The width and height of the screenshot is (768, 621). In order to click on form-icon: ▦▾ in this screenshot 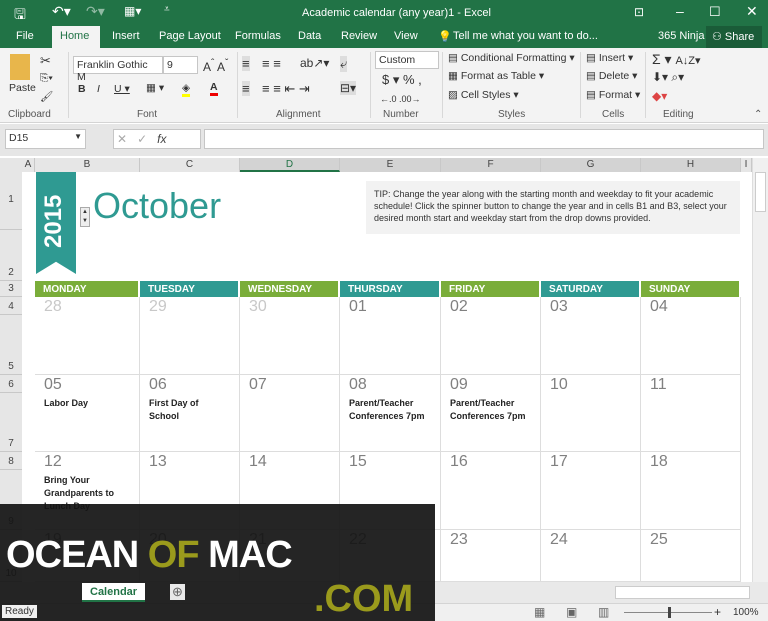, I will do `click(132, 11)`.